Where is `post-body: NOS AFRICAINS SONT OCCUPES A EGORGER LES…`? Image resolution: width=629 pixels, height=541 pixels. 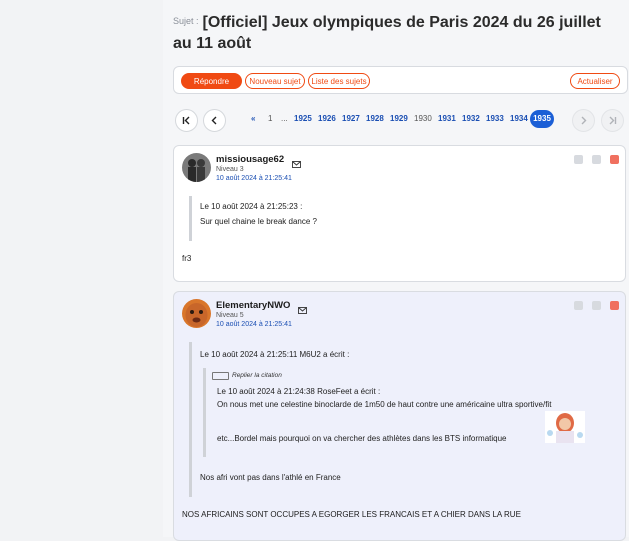
post-body: NOS AFRICAINS SONT OCCUPES A EGORGER LES… is located at coordinates (351, 514).